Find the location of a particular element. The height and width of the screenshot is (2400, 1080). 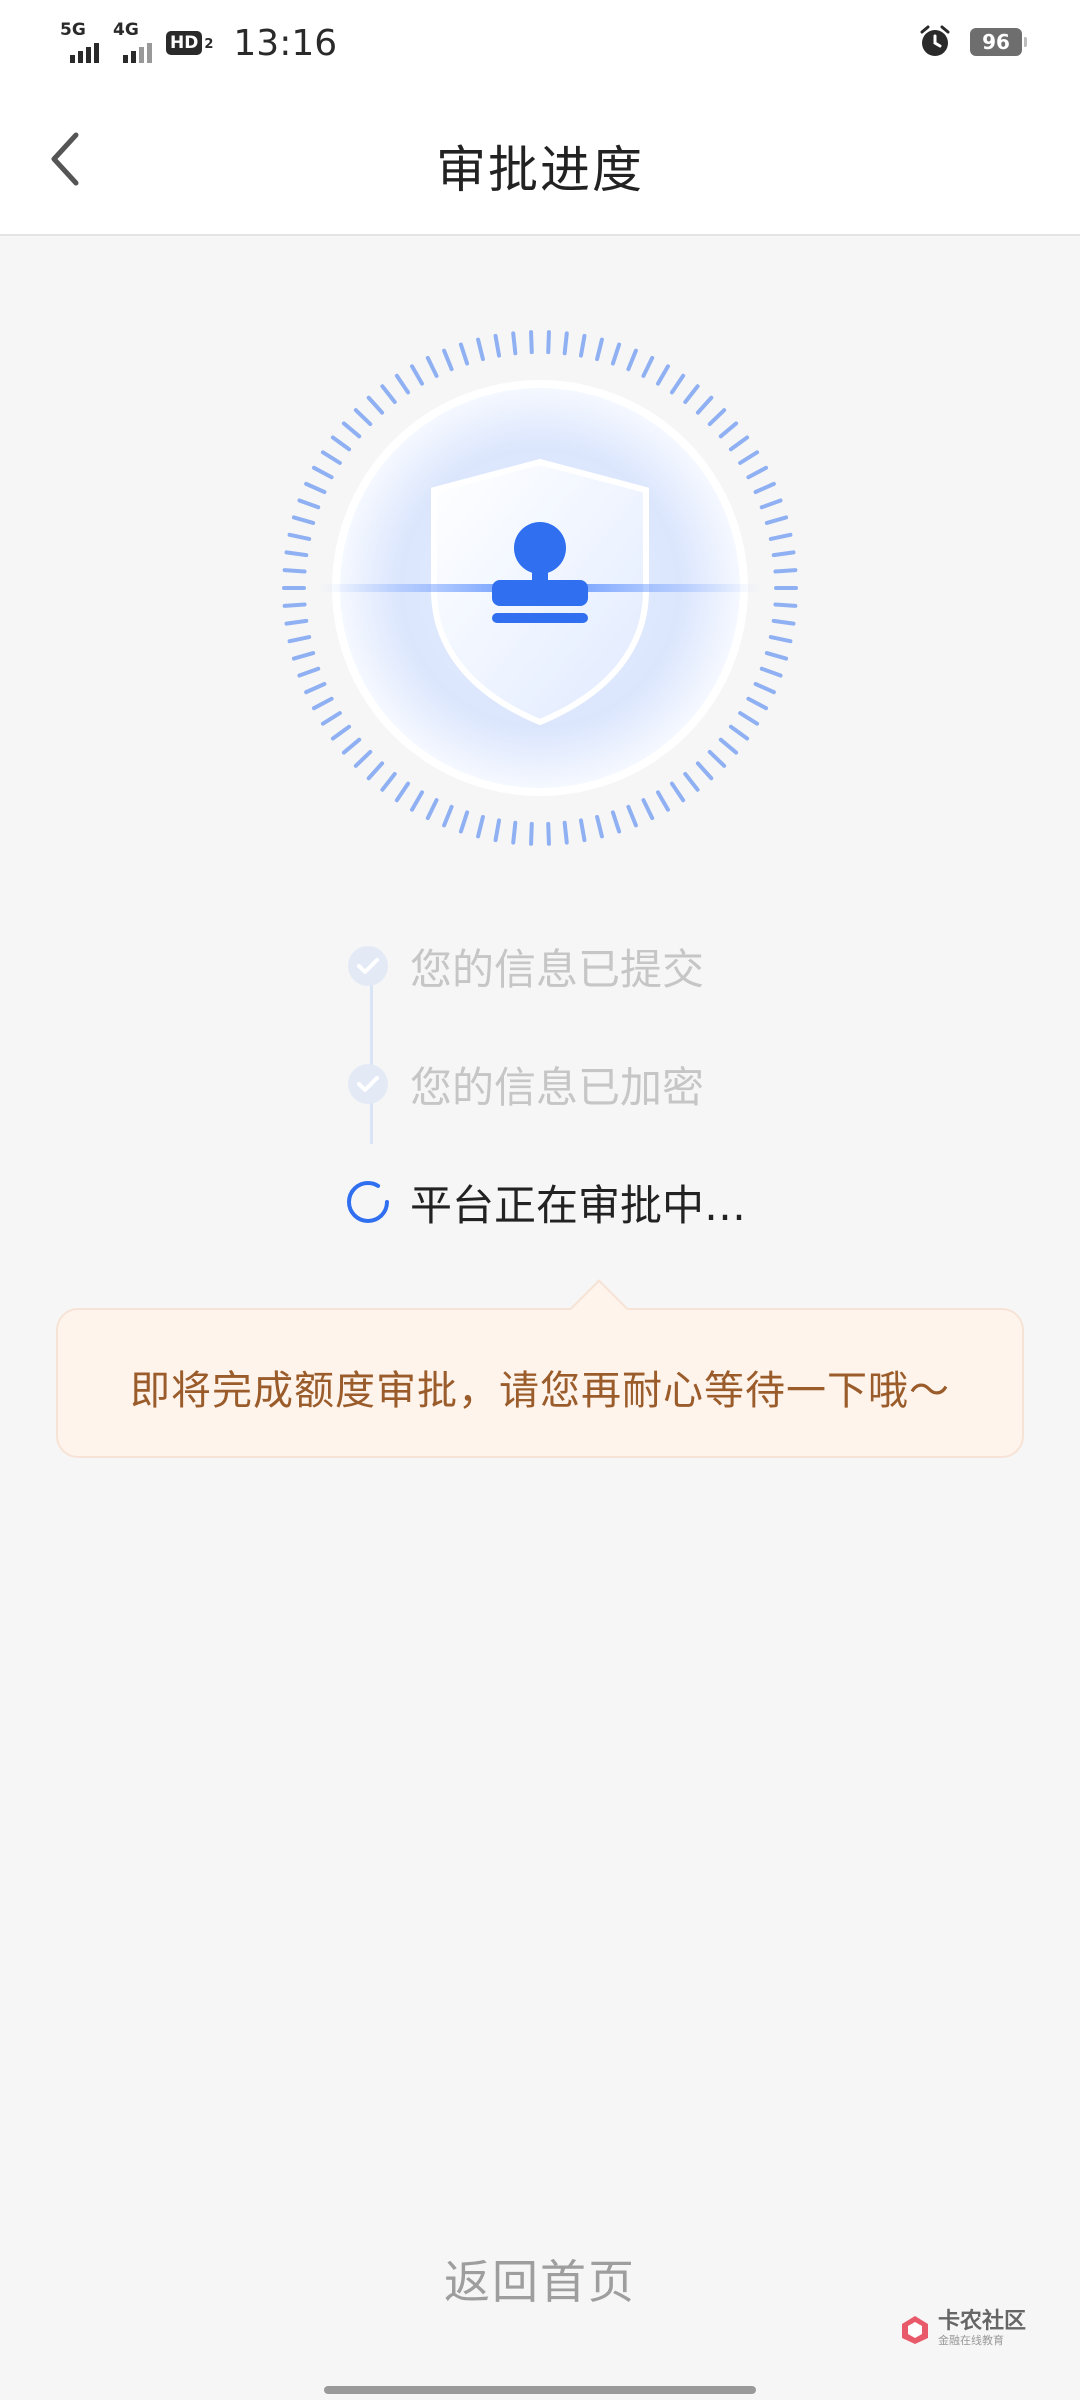

loading-spinner-icon is located at coordinates (368, 1202).